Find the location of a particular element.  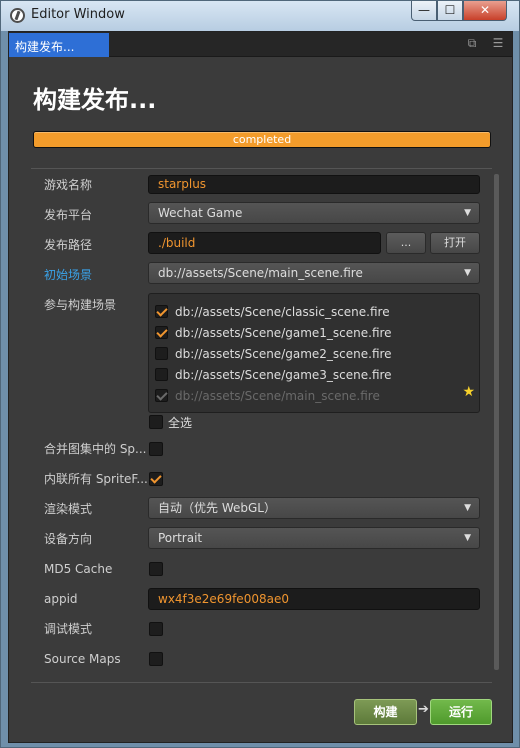

scene-path: db://assets/Scene/main_scene.fire is located at coordinates (277, 396).